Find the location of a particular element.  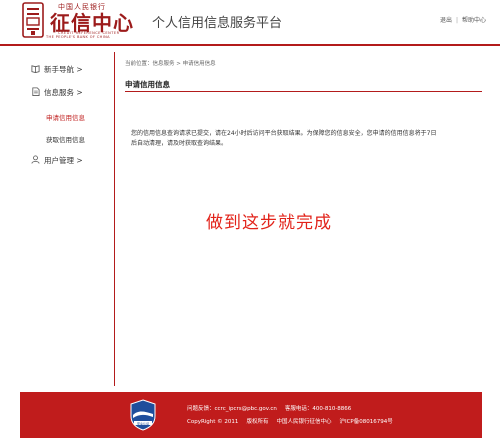

user-icon is located at coordinates (35, 159).